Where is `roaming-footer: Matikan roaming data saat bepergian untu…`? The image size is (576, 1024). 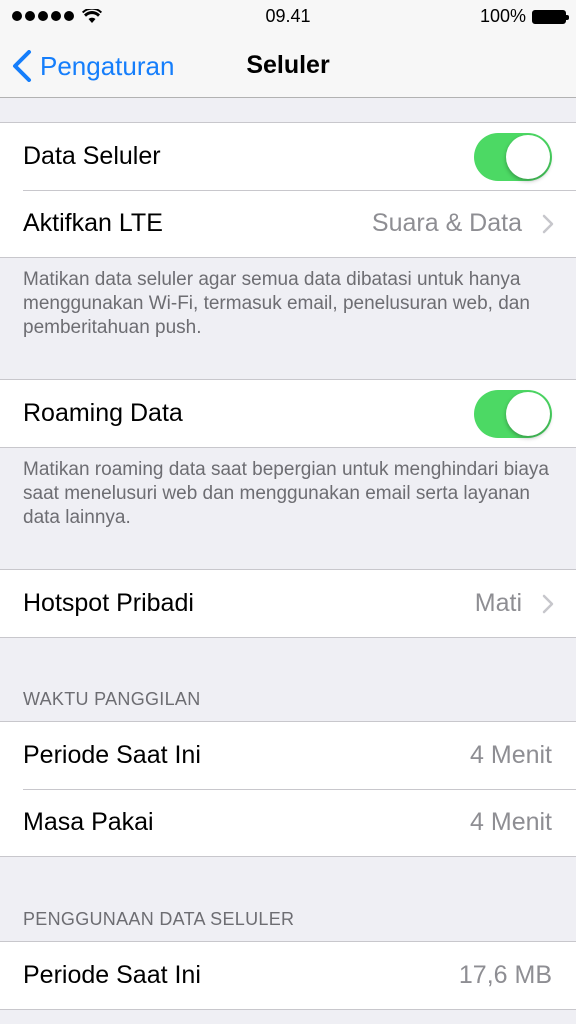 roaming-footer: Matikan roaming data saat bepergian untu… is located at coordinates (286, 493).